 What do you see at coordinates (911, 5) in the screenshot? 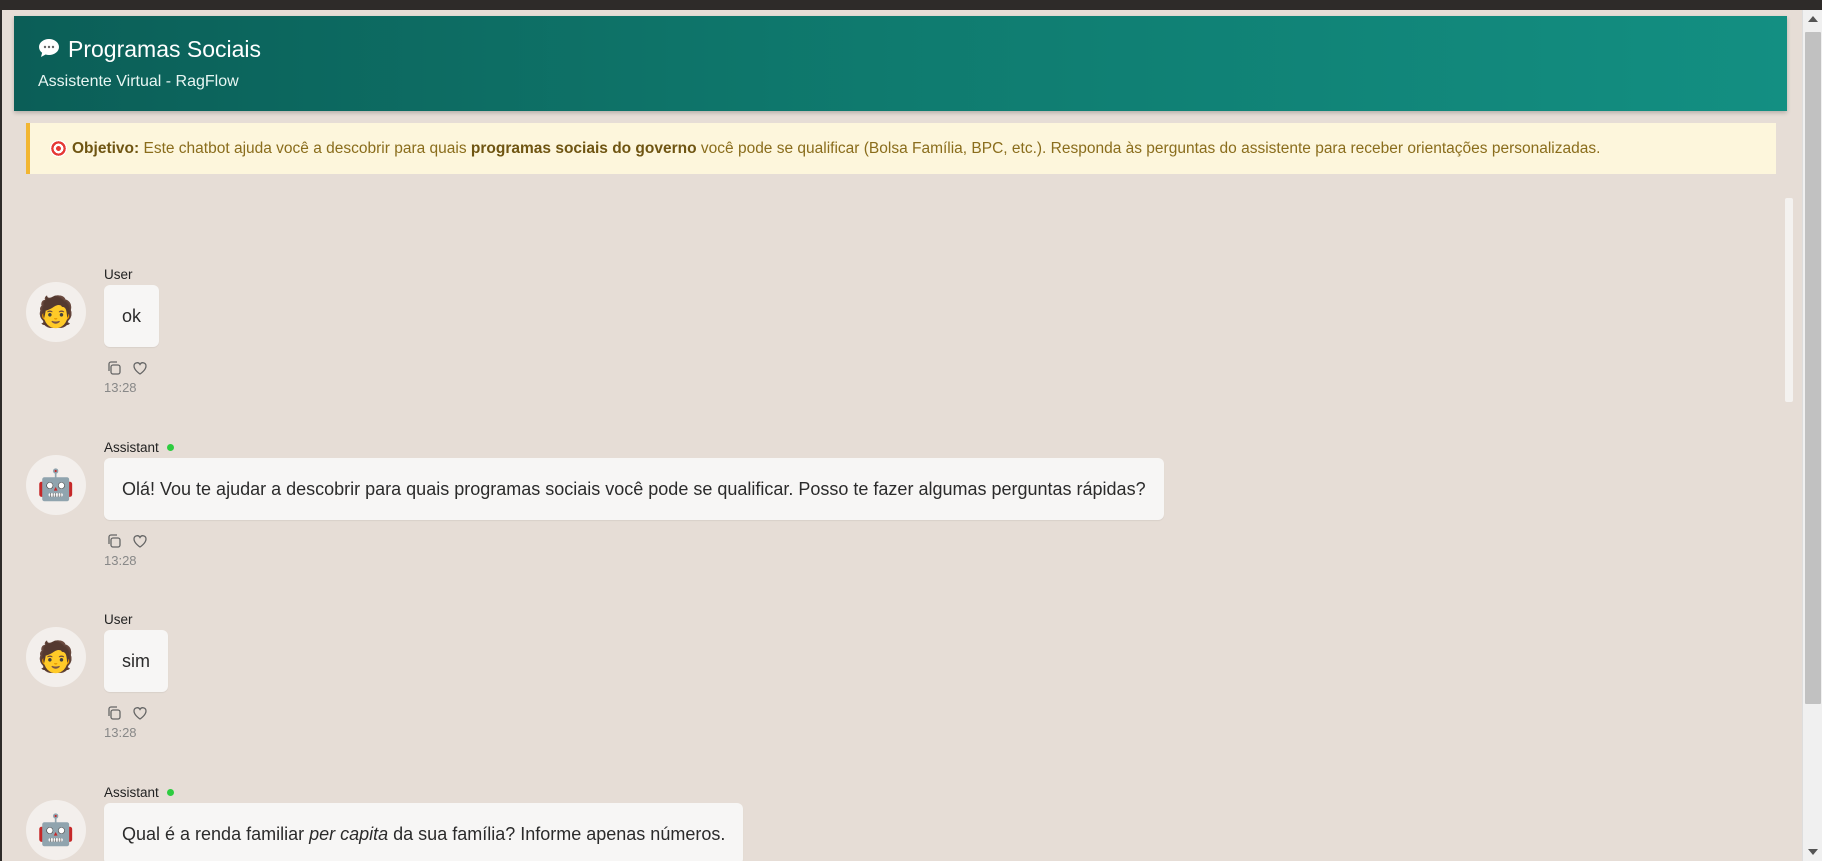
I see `browser-top-strip` at bounding box center [911, 5].